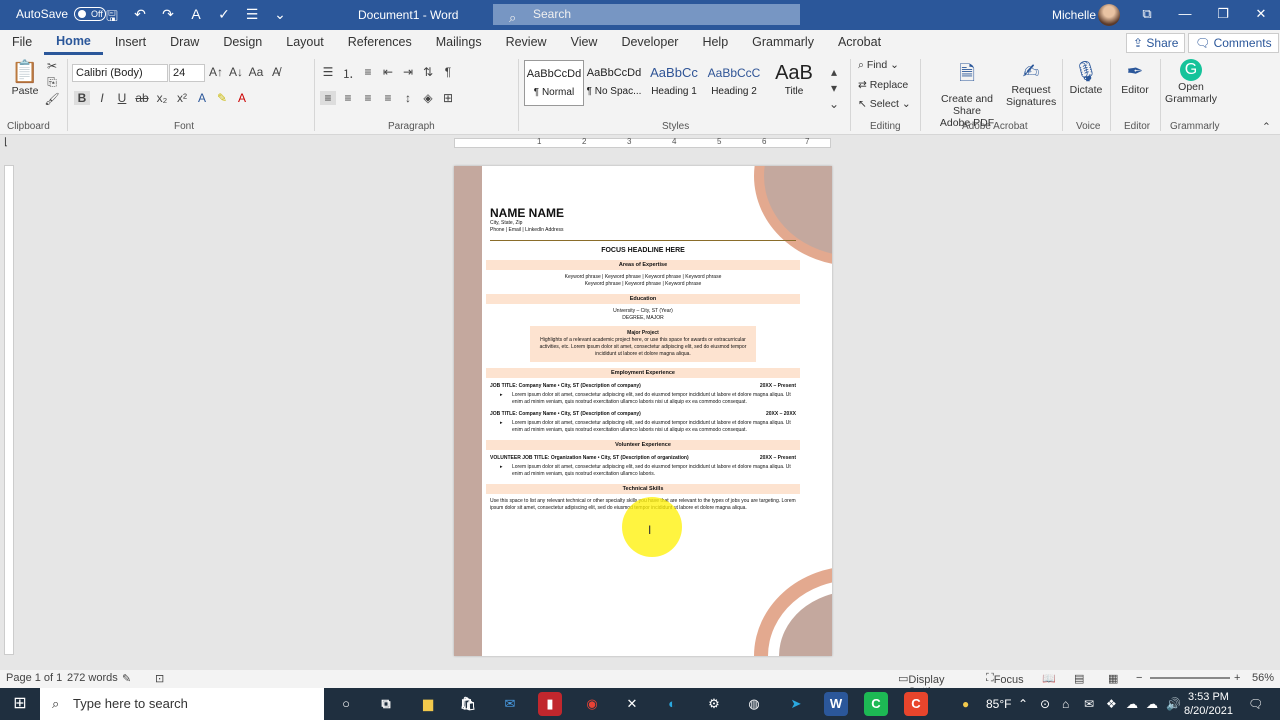 The image size is (1280, 720). I want to click on dropbox-icon: ❖, so click(1111, 704).